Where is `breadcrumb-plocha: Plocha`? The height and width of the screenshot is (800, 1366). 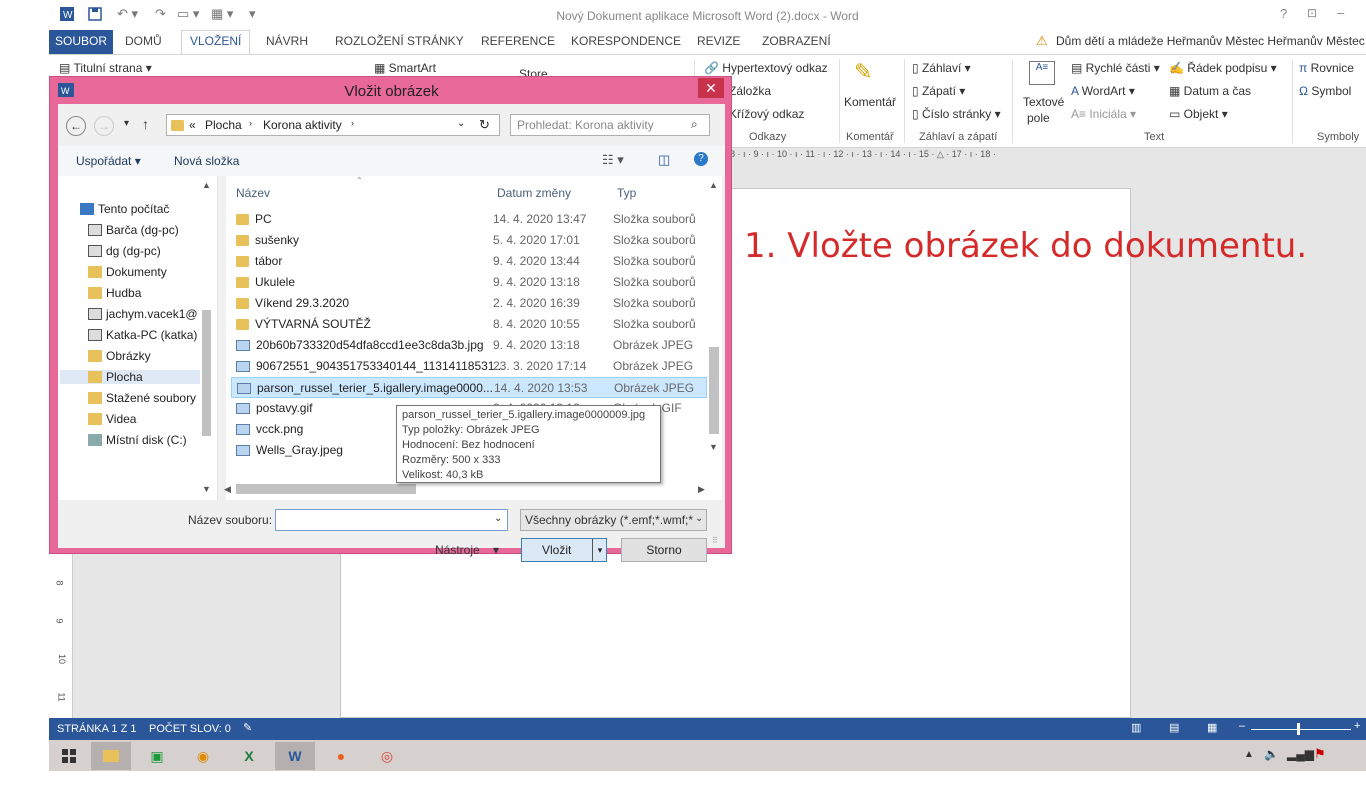
breadcrumb-plocha: Plocha is located at coordinates (223, 125).